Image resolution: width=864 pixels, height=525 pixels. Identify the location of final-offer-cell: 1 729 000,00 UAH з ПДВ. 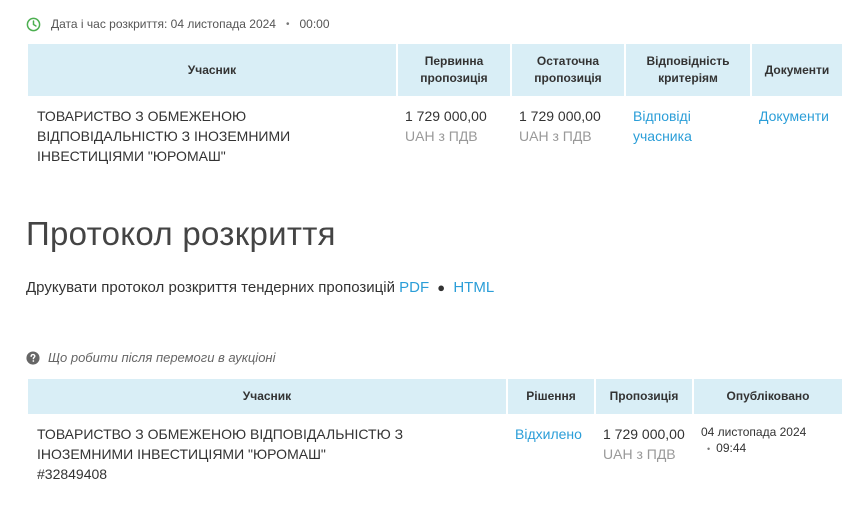
(567, 131).